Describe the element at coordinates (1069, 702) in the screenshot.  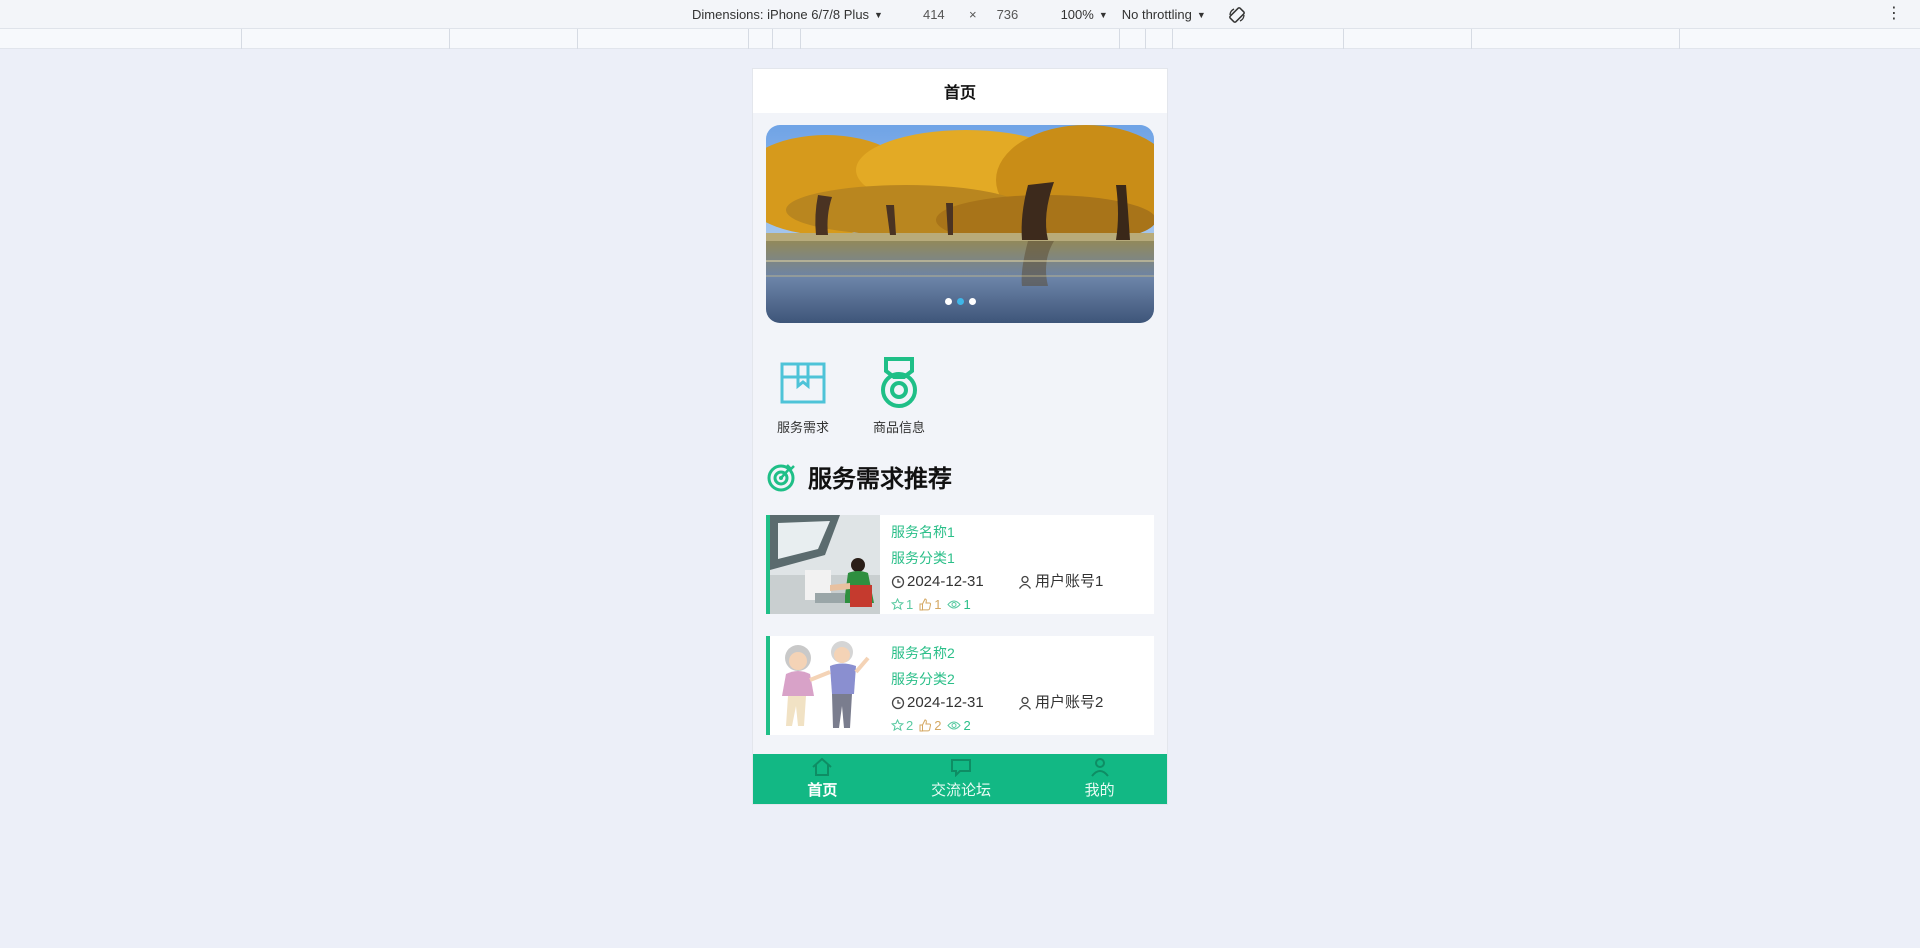
I see `item-user-text: 用户账号2` at that location.